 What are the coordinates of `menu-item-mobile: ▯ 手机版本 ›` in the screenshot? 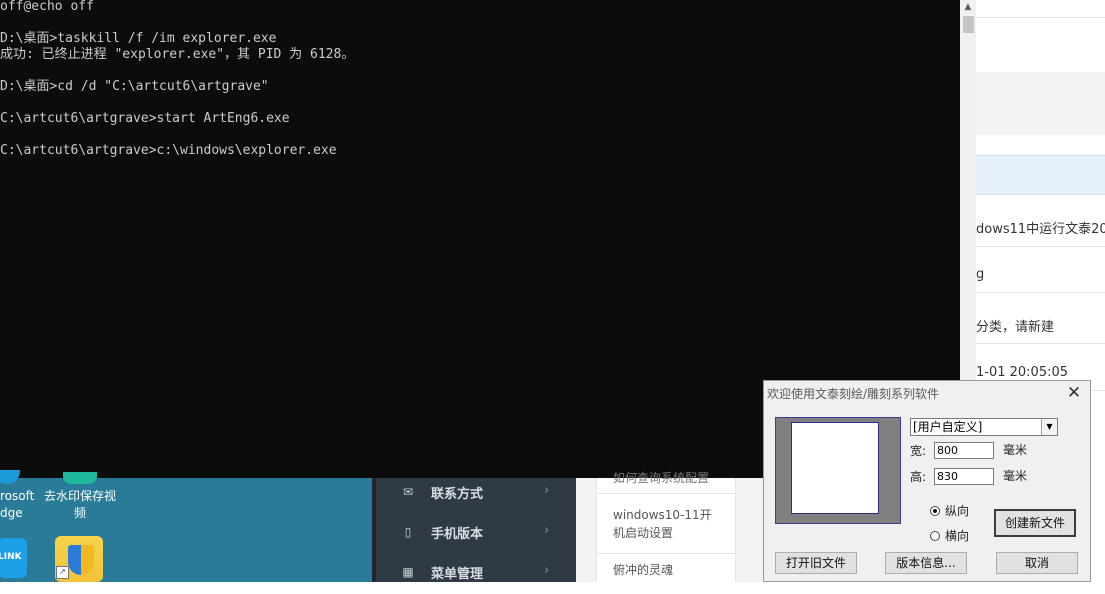 It's located at (476, 534).